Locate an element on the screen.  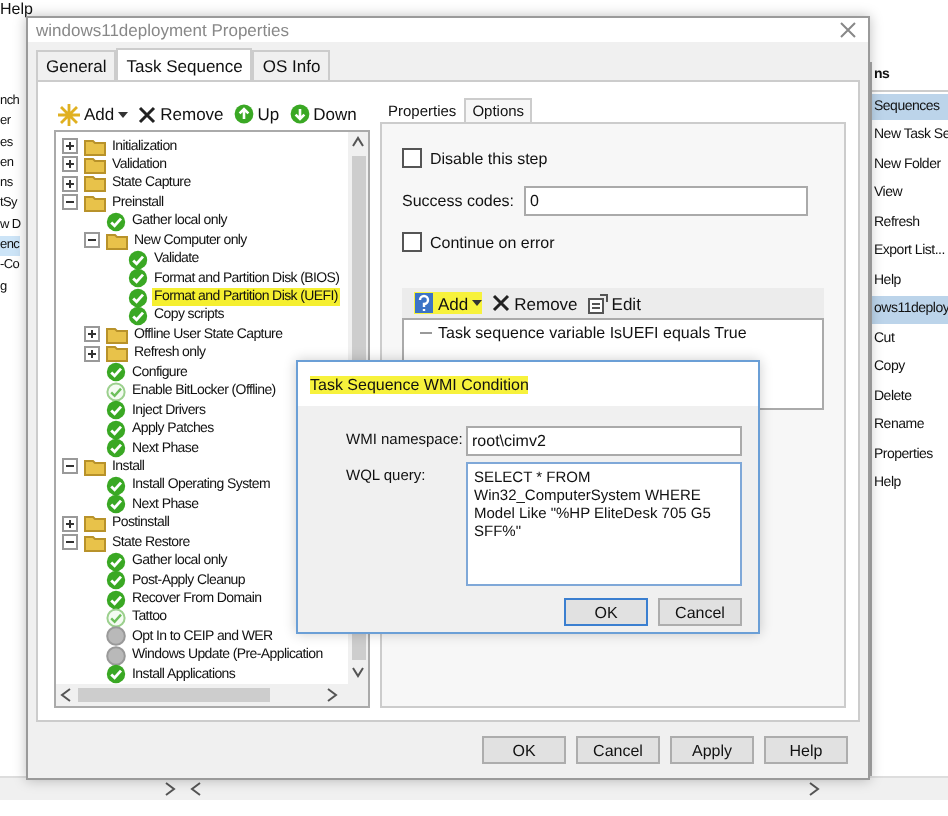
checkbox-label: Continue on error is located at coordinates (492, 242).